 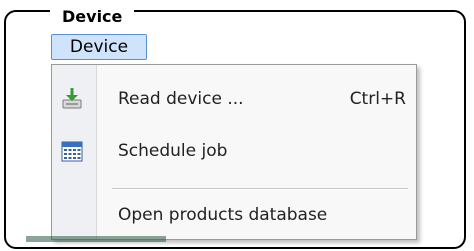 I want to click on background-window-strip, so click(x=96, y=239).